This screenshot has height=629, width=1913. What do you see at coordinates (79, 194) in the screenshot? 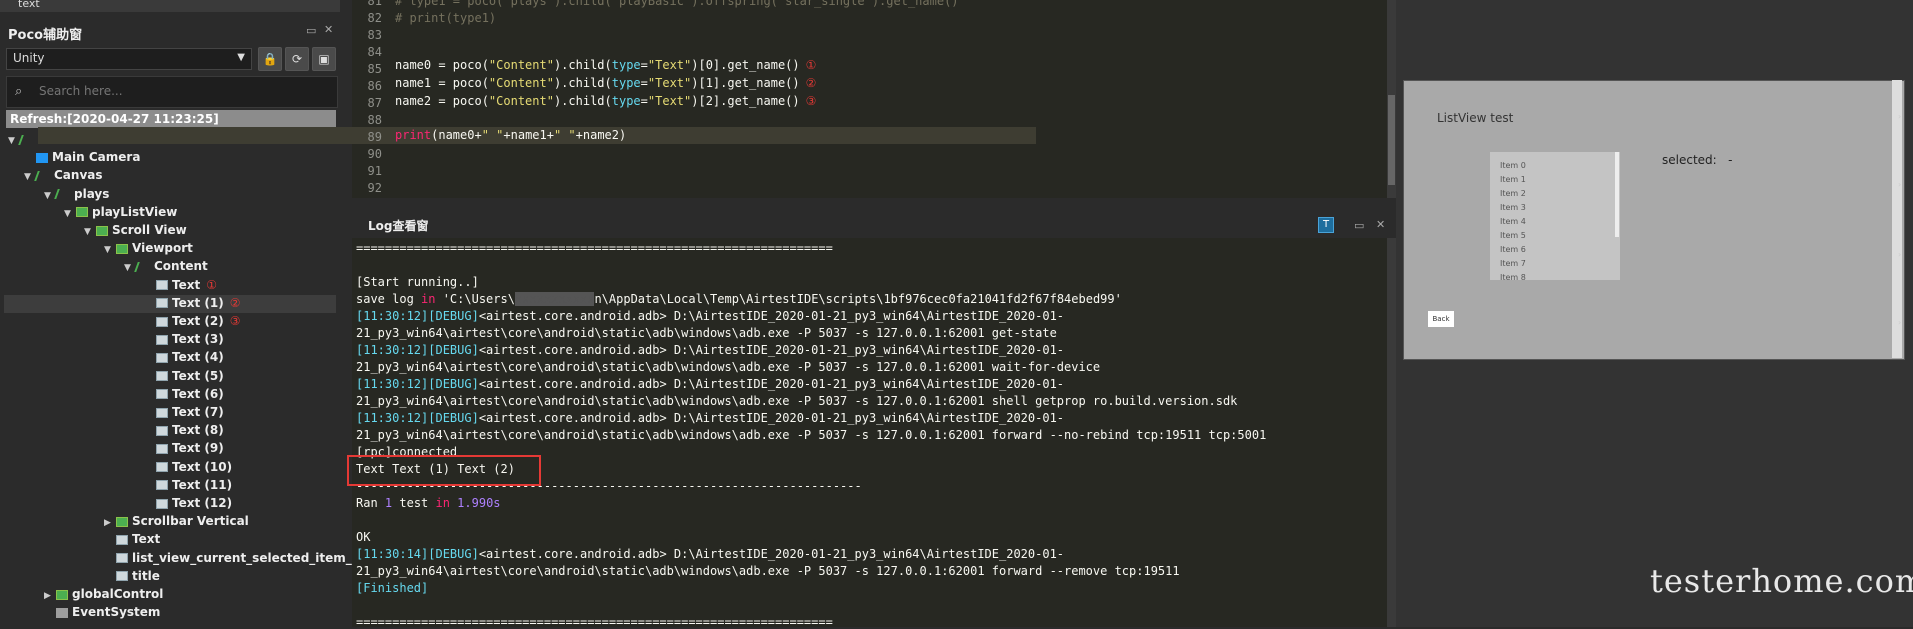
I see `tree-node: ▼ plays` at bounding box center [79, 194].